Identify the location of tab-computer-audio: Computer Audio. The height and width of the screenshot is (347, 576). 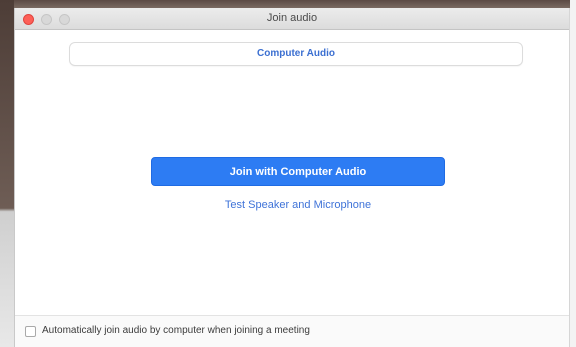
(296, 53).